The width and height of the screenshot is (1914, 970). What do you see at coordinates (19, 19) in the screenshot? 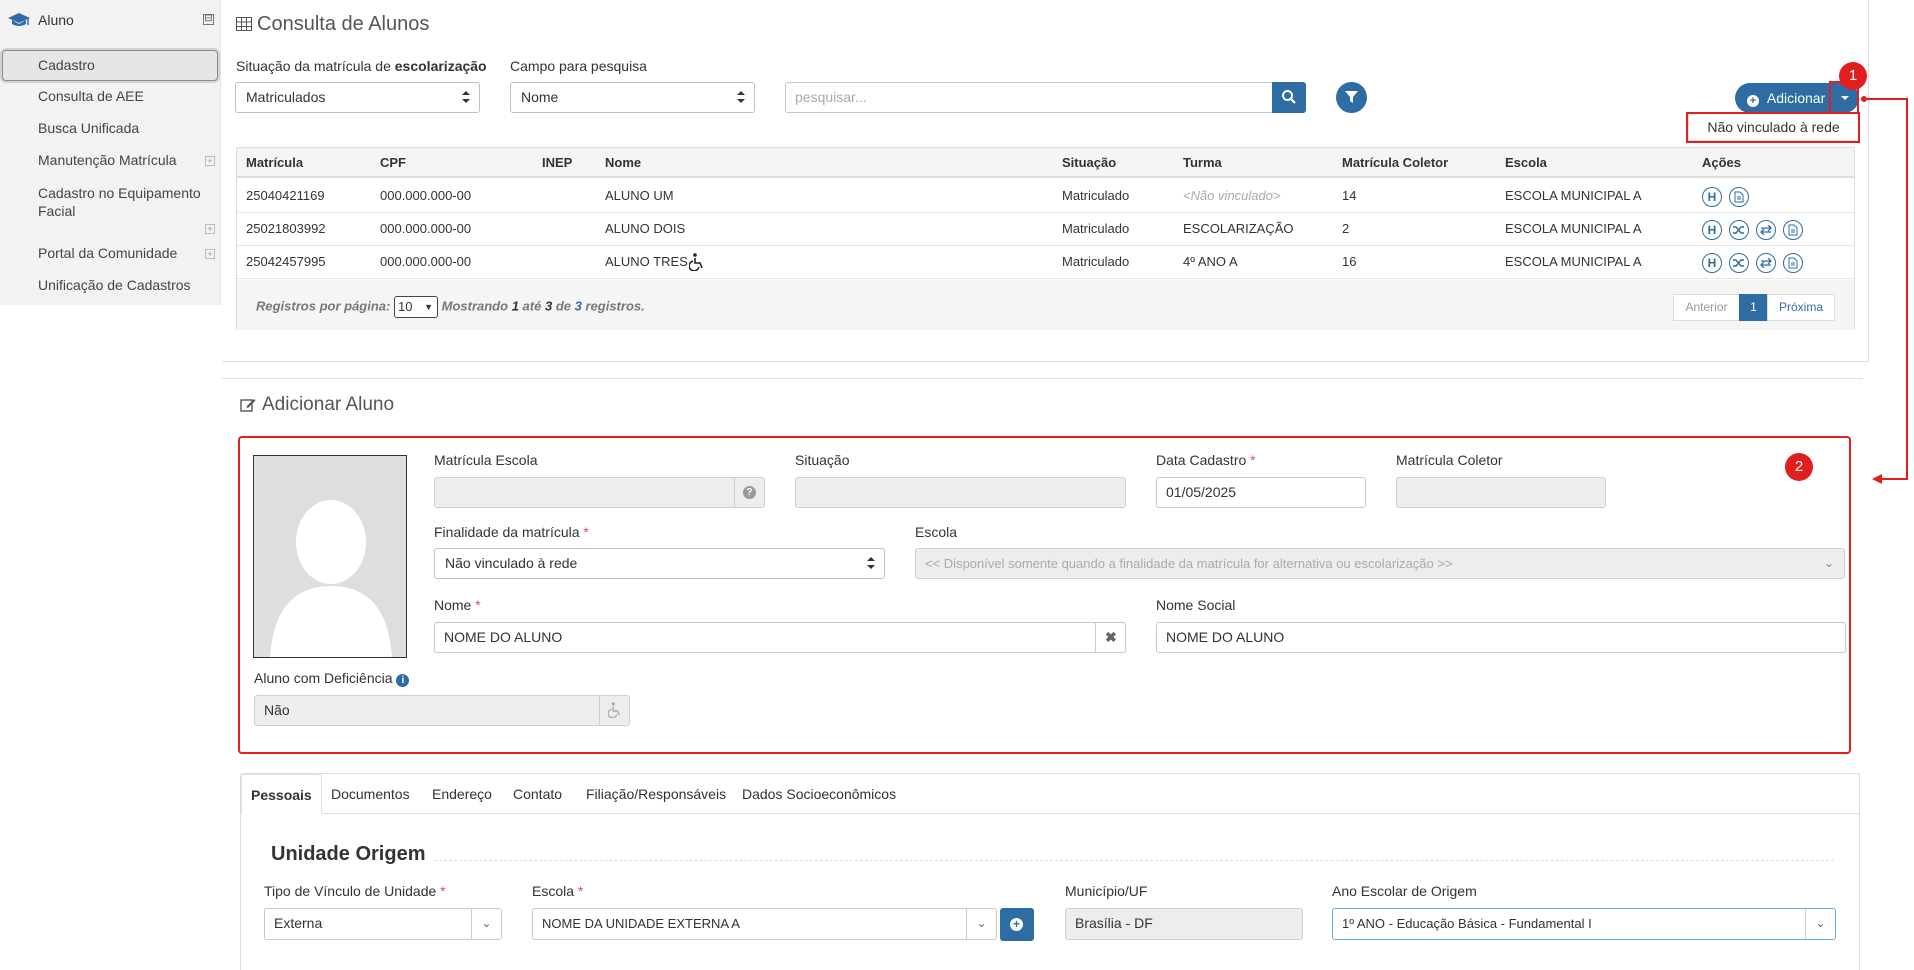
I see `graduation-cap-icon` at bounding box center [19, 19].